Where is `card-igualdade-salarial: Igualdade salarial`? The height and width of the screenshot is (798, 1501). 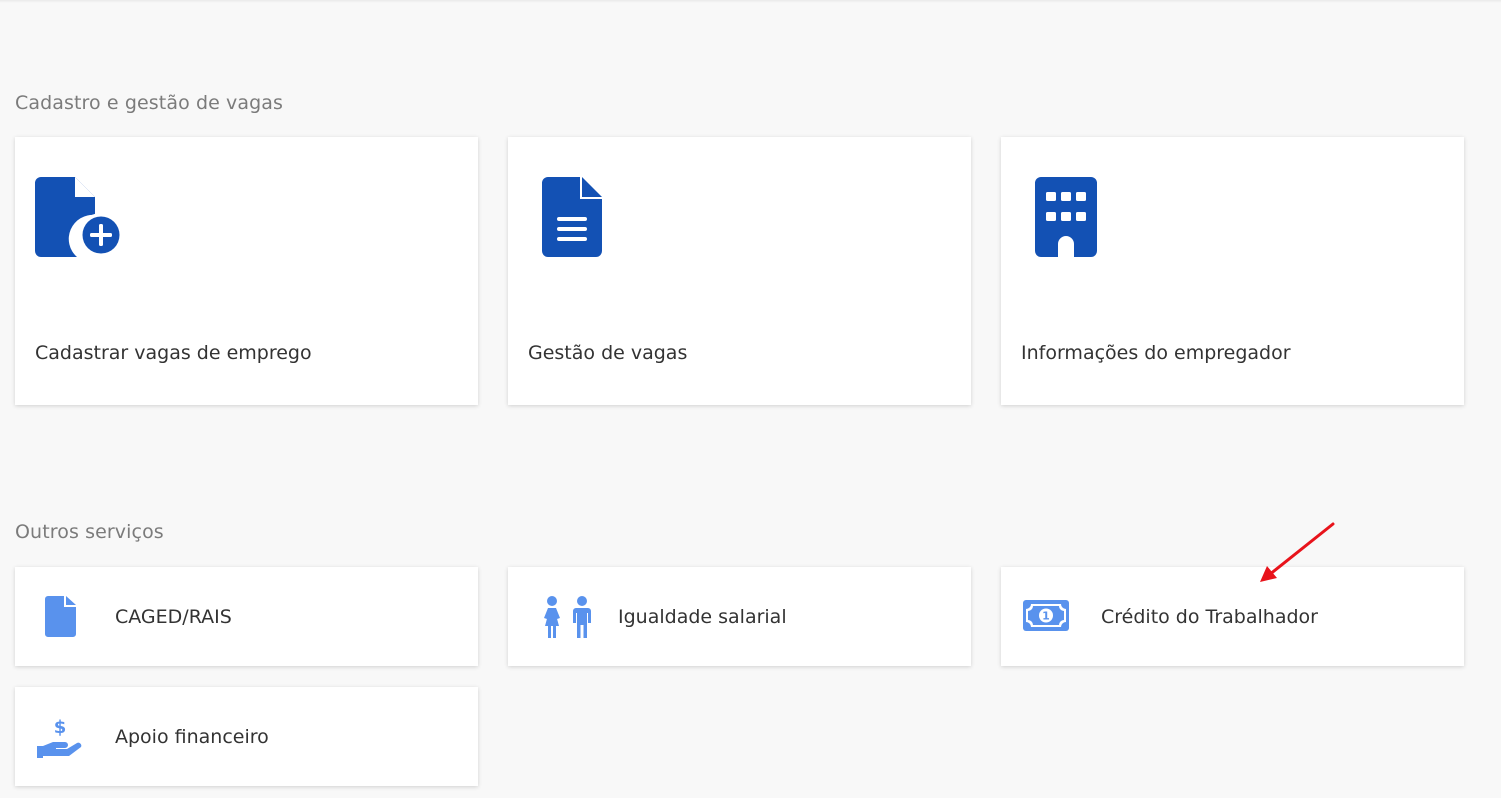
card-igualdade-salarial: Igualdade salarial is located at coordinates (739, 616).